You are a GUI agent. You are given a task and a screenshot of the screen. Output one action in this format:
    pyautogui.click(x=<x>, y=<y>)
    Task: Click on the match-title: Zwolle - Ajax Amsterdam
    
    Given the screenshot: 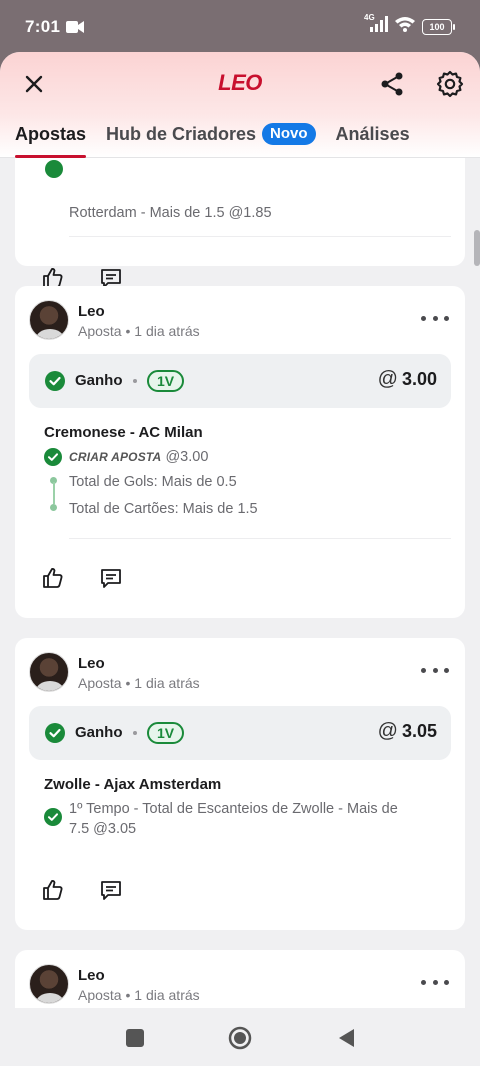 What is the action you would take?
    pyautogui.click(x=133, y=784)
    